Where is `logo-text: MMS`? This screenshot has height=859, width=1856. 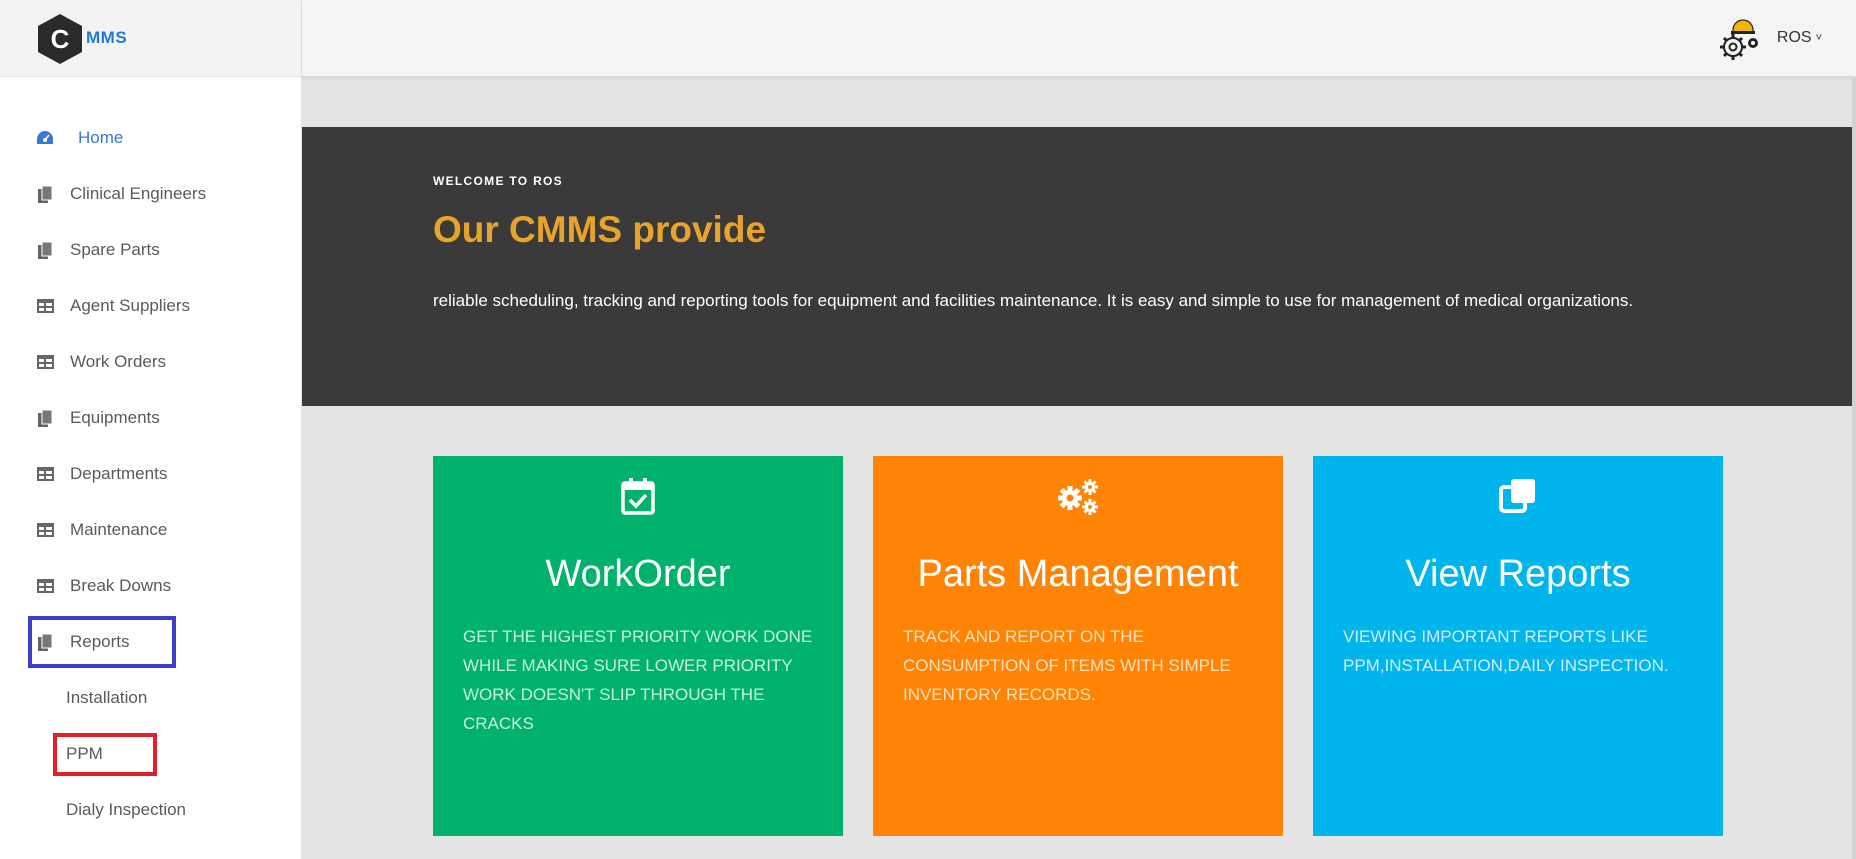
logo-text: MMS is located at coordinates (106, 38).